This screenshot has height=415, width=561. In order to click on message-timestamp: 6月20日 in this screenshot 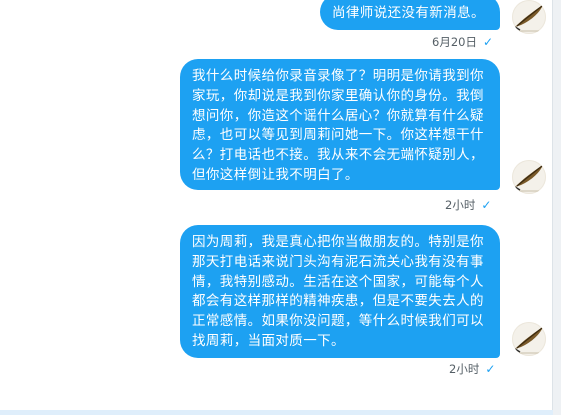, I will do `click(454, 42)`.